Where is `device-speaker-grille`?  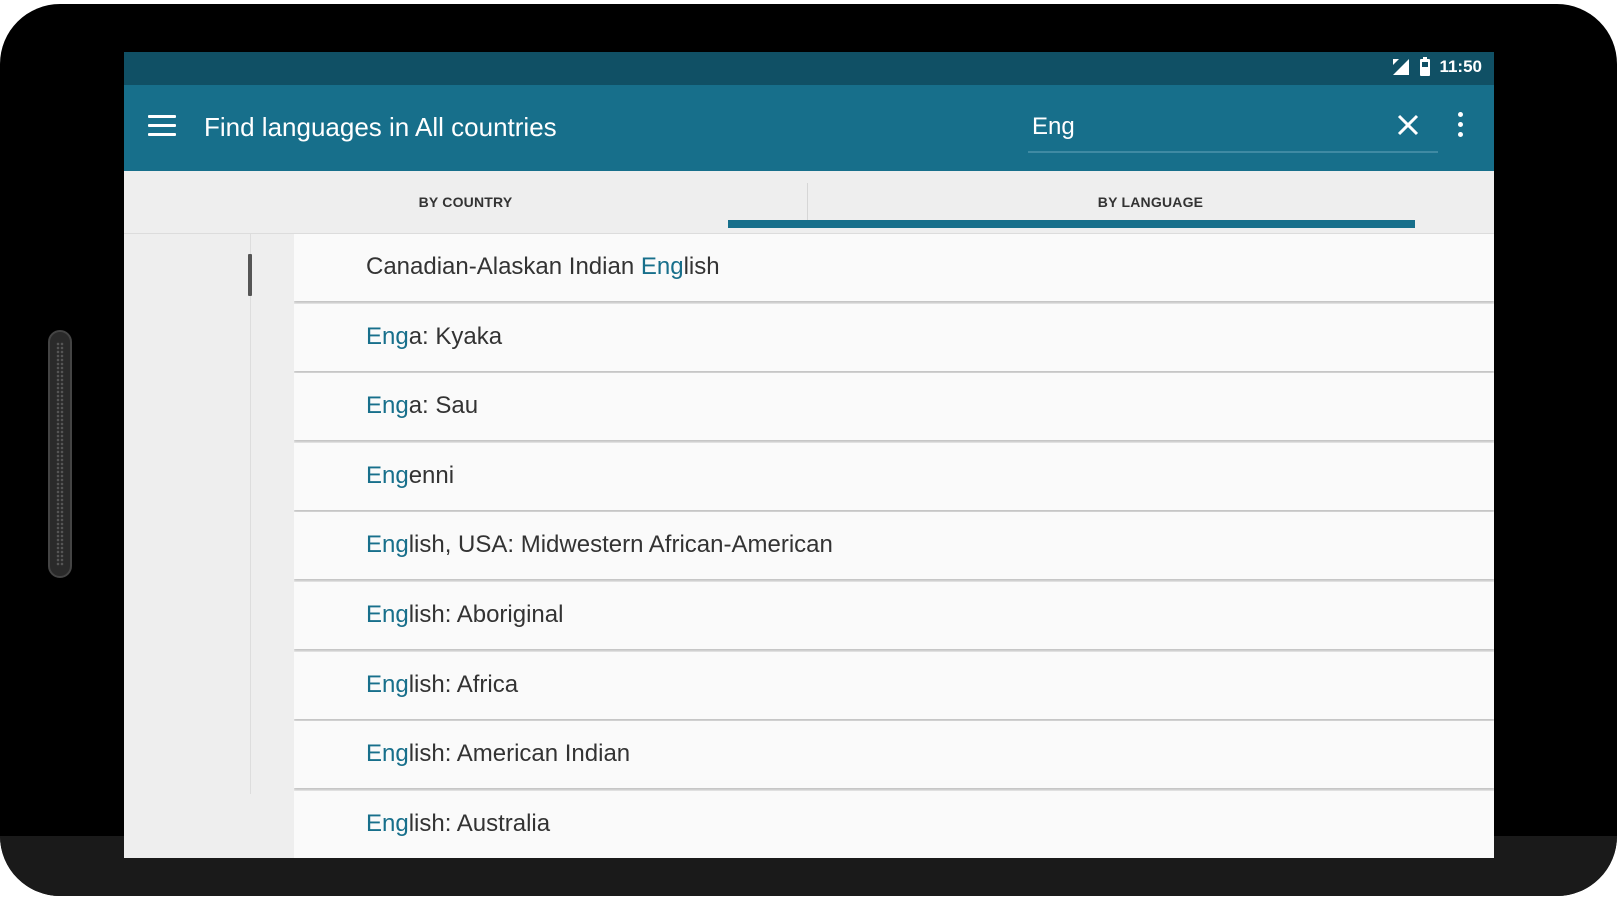 device-speaker-grille is located at coordinates (60, 454).